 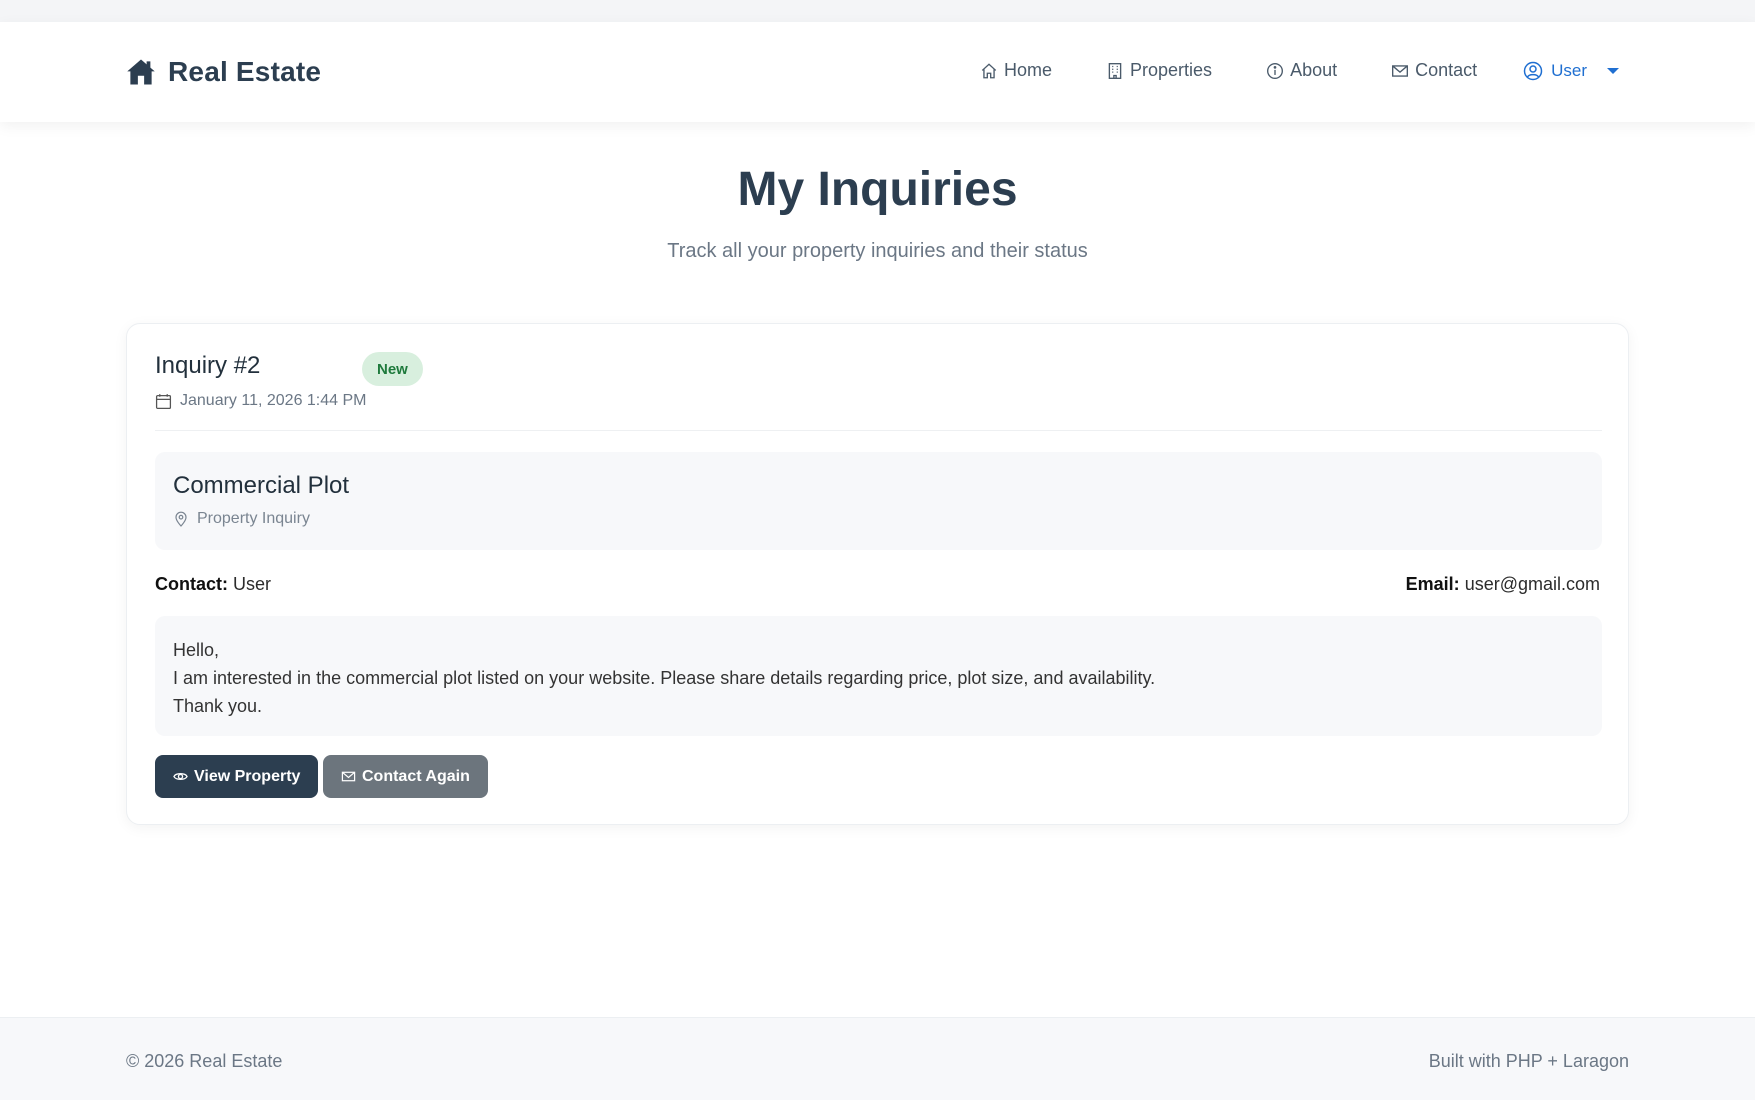 I want to click on status-badge: New, so click(x=392, y=369).